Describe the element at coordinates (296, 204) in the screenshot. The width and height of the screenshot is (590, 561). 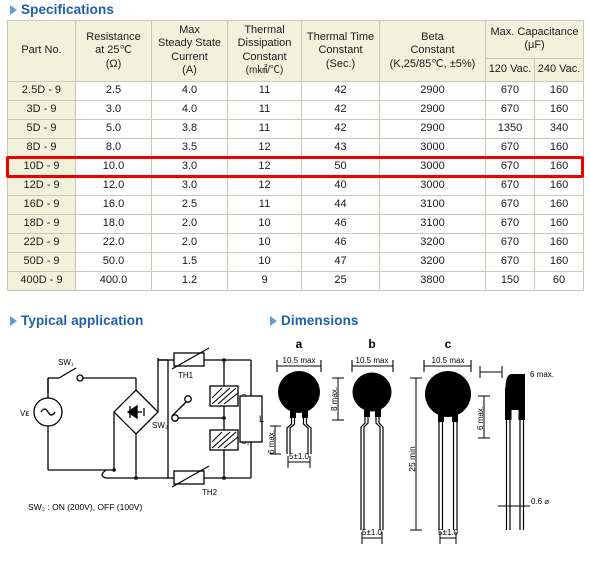
I see `table-row: 16D - 9 16.0 2.5 11 44 3100 670 160` at that location.